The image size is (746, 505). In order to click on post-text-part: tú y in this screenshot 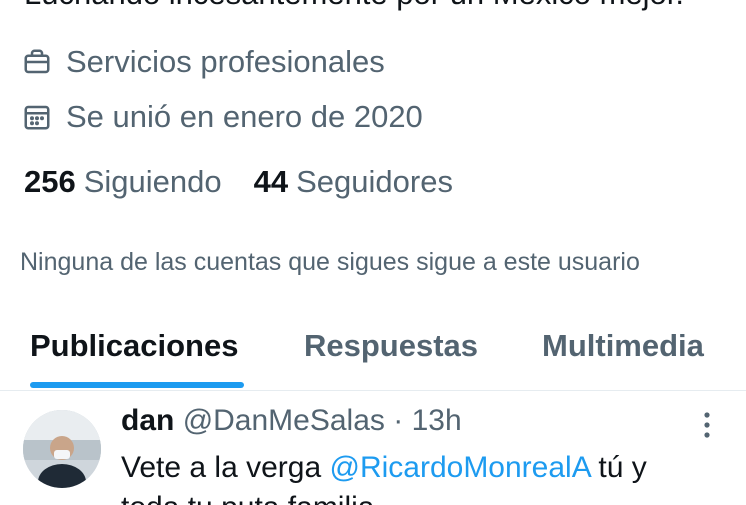, I will do `click(618, 467)`.